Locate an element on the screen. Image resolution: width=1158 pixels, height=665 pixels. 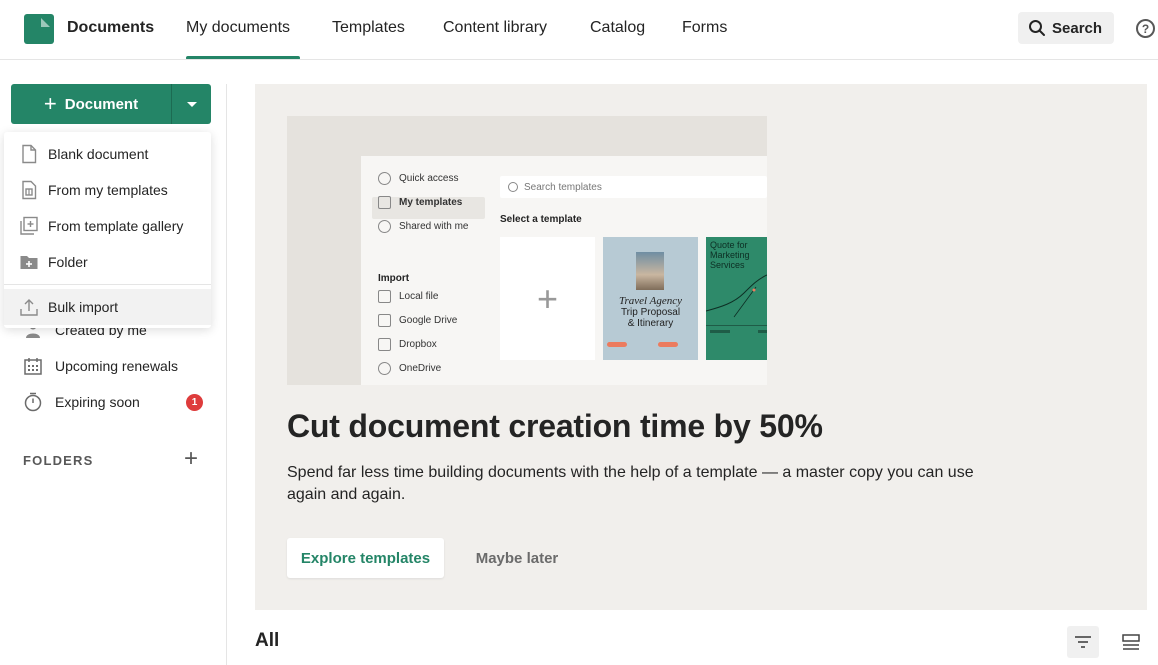
maybe-later-button: Maybe later is located at coordinates (517, 558).